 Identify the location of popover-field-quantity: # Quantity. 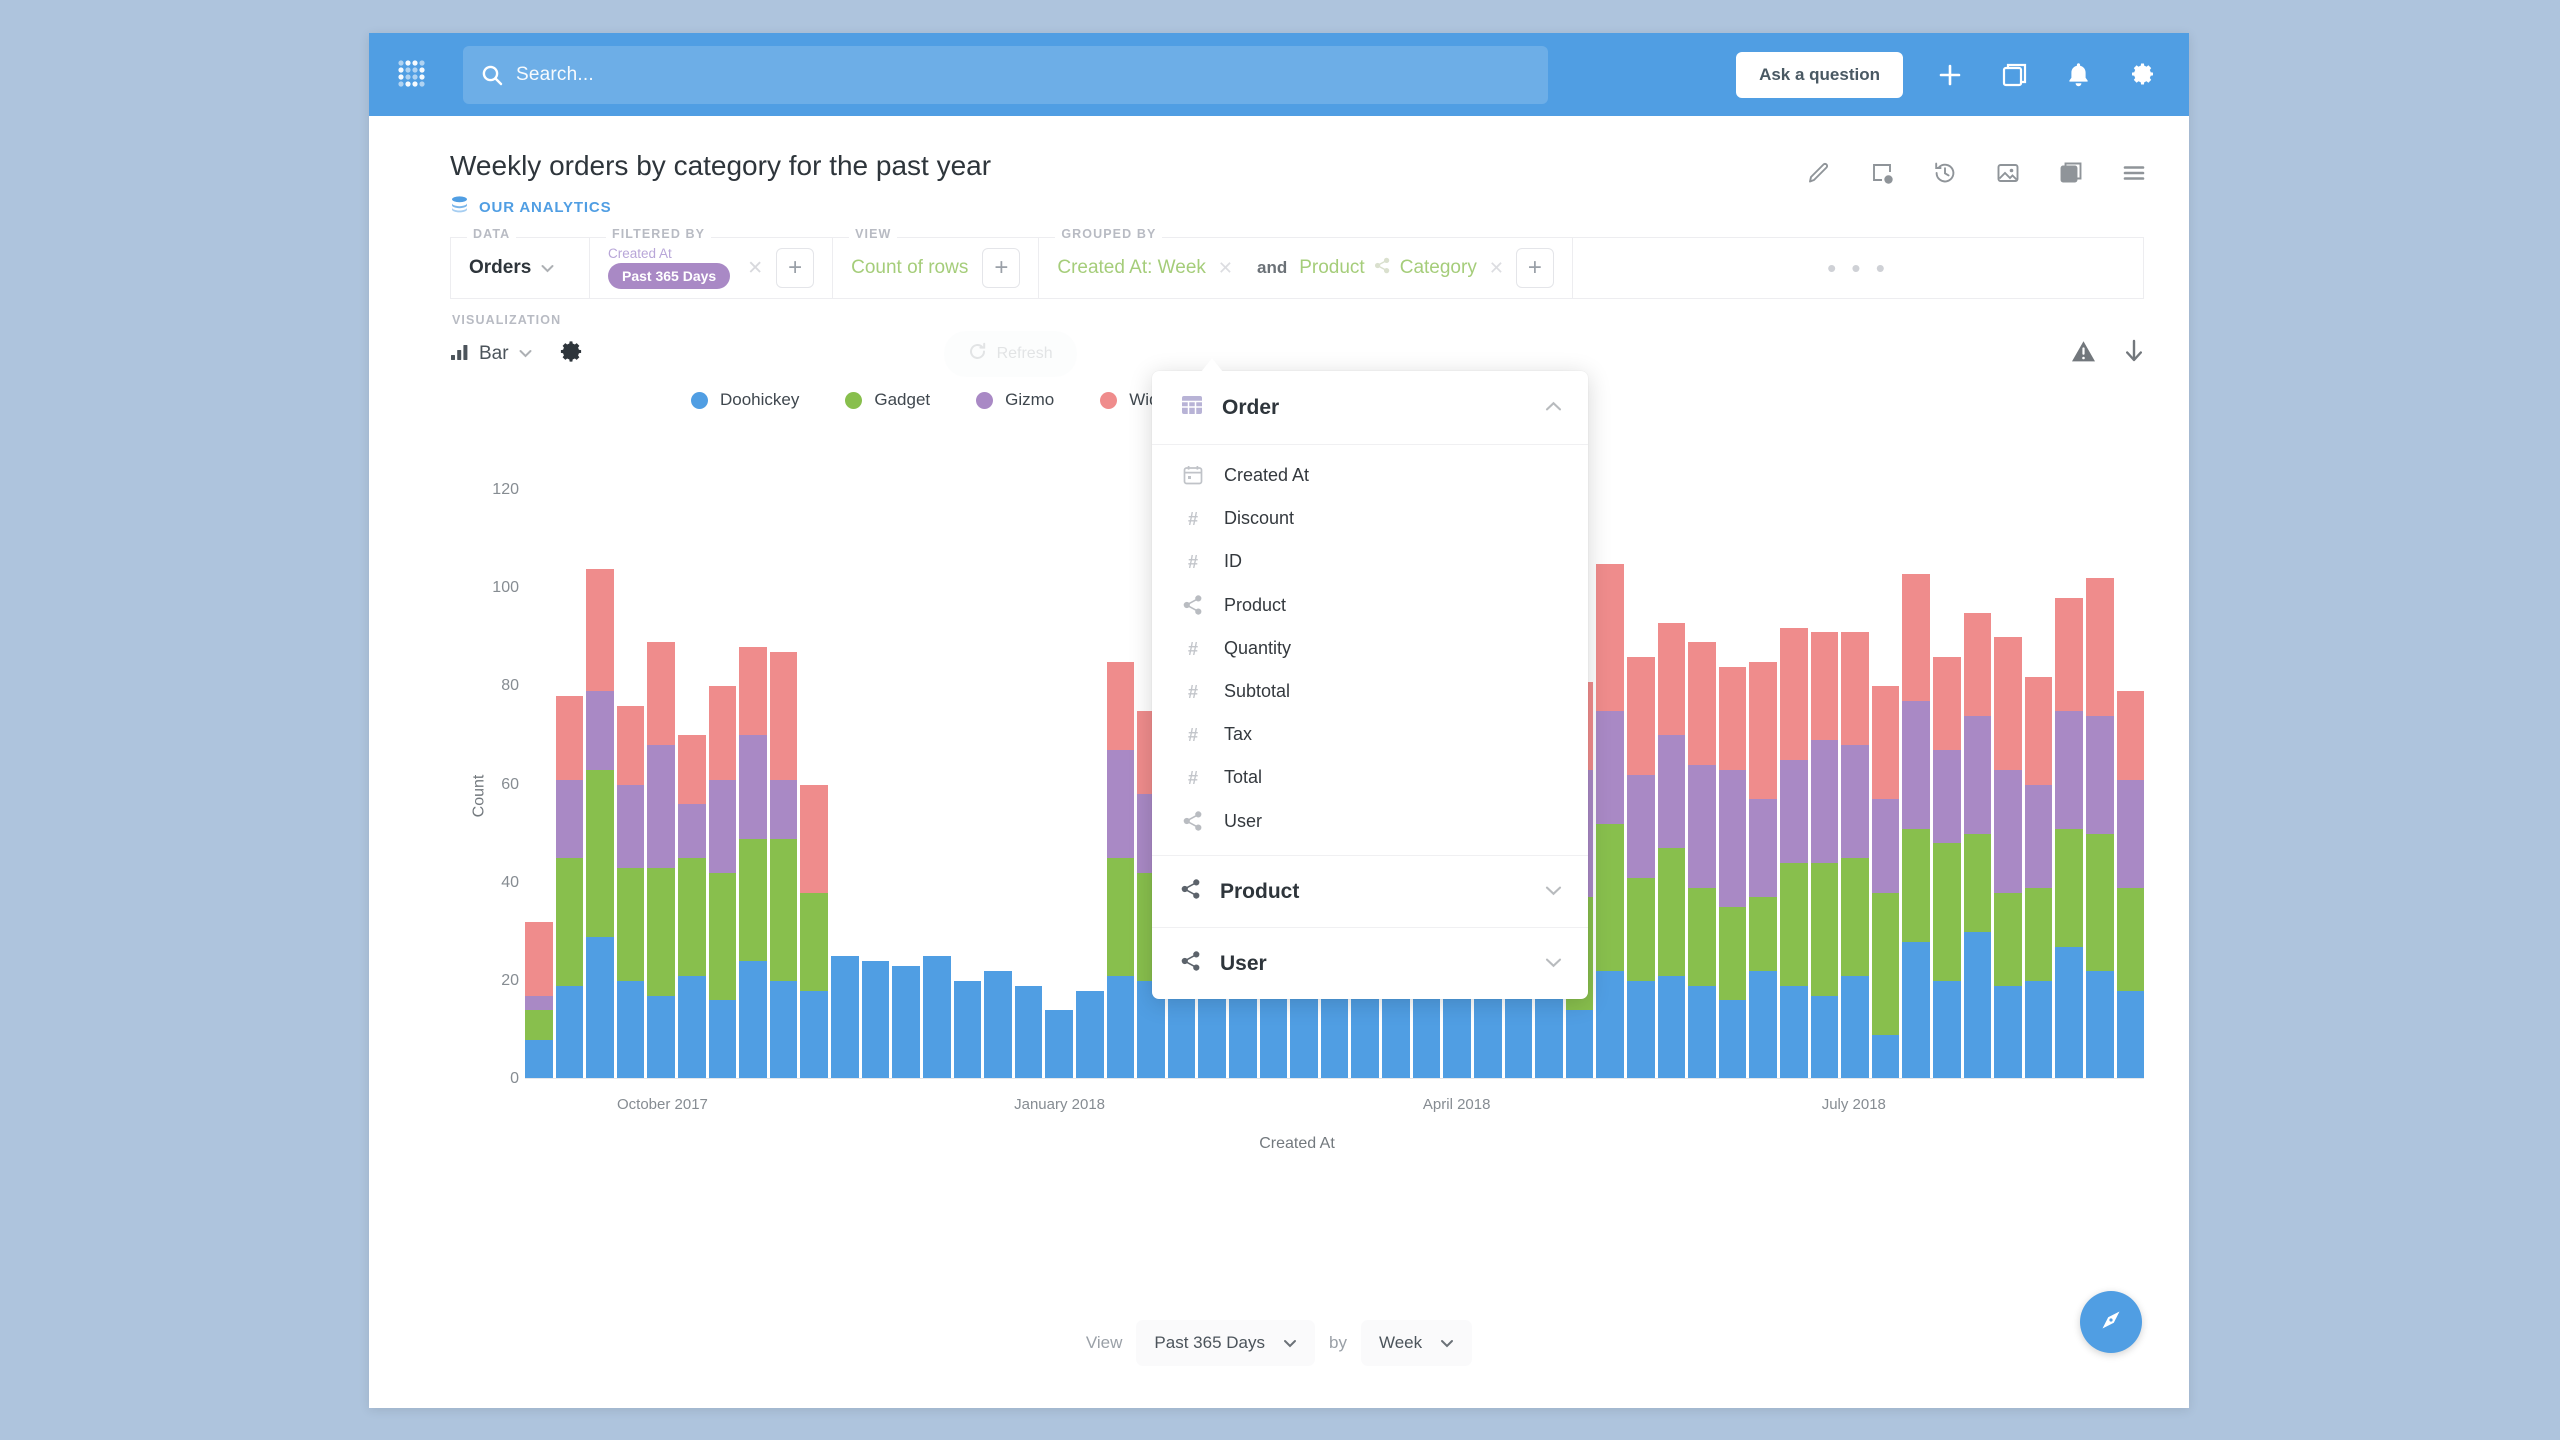
(1370, 648).